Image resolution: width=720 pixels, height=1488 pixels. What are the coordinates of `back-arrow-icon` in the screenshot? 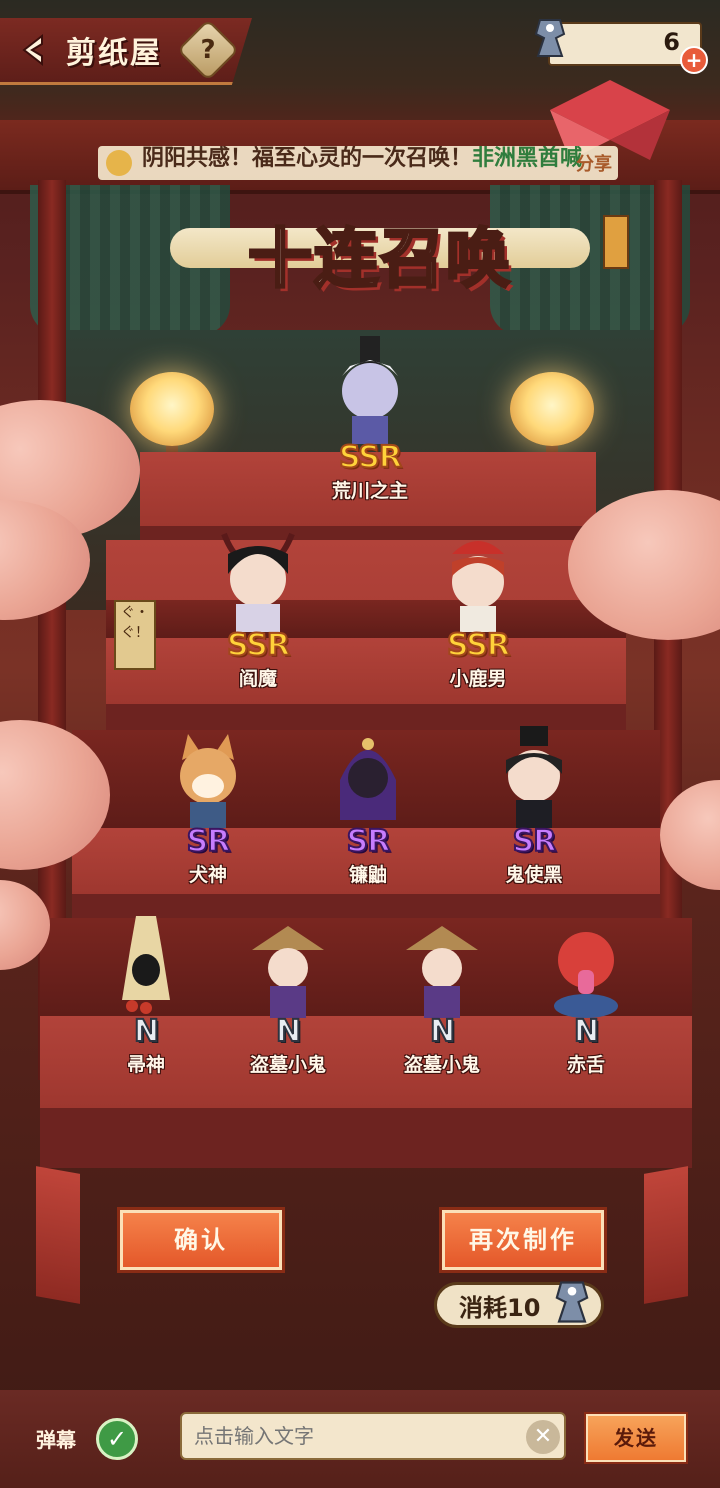 It's located at (32, 50).